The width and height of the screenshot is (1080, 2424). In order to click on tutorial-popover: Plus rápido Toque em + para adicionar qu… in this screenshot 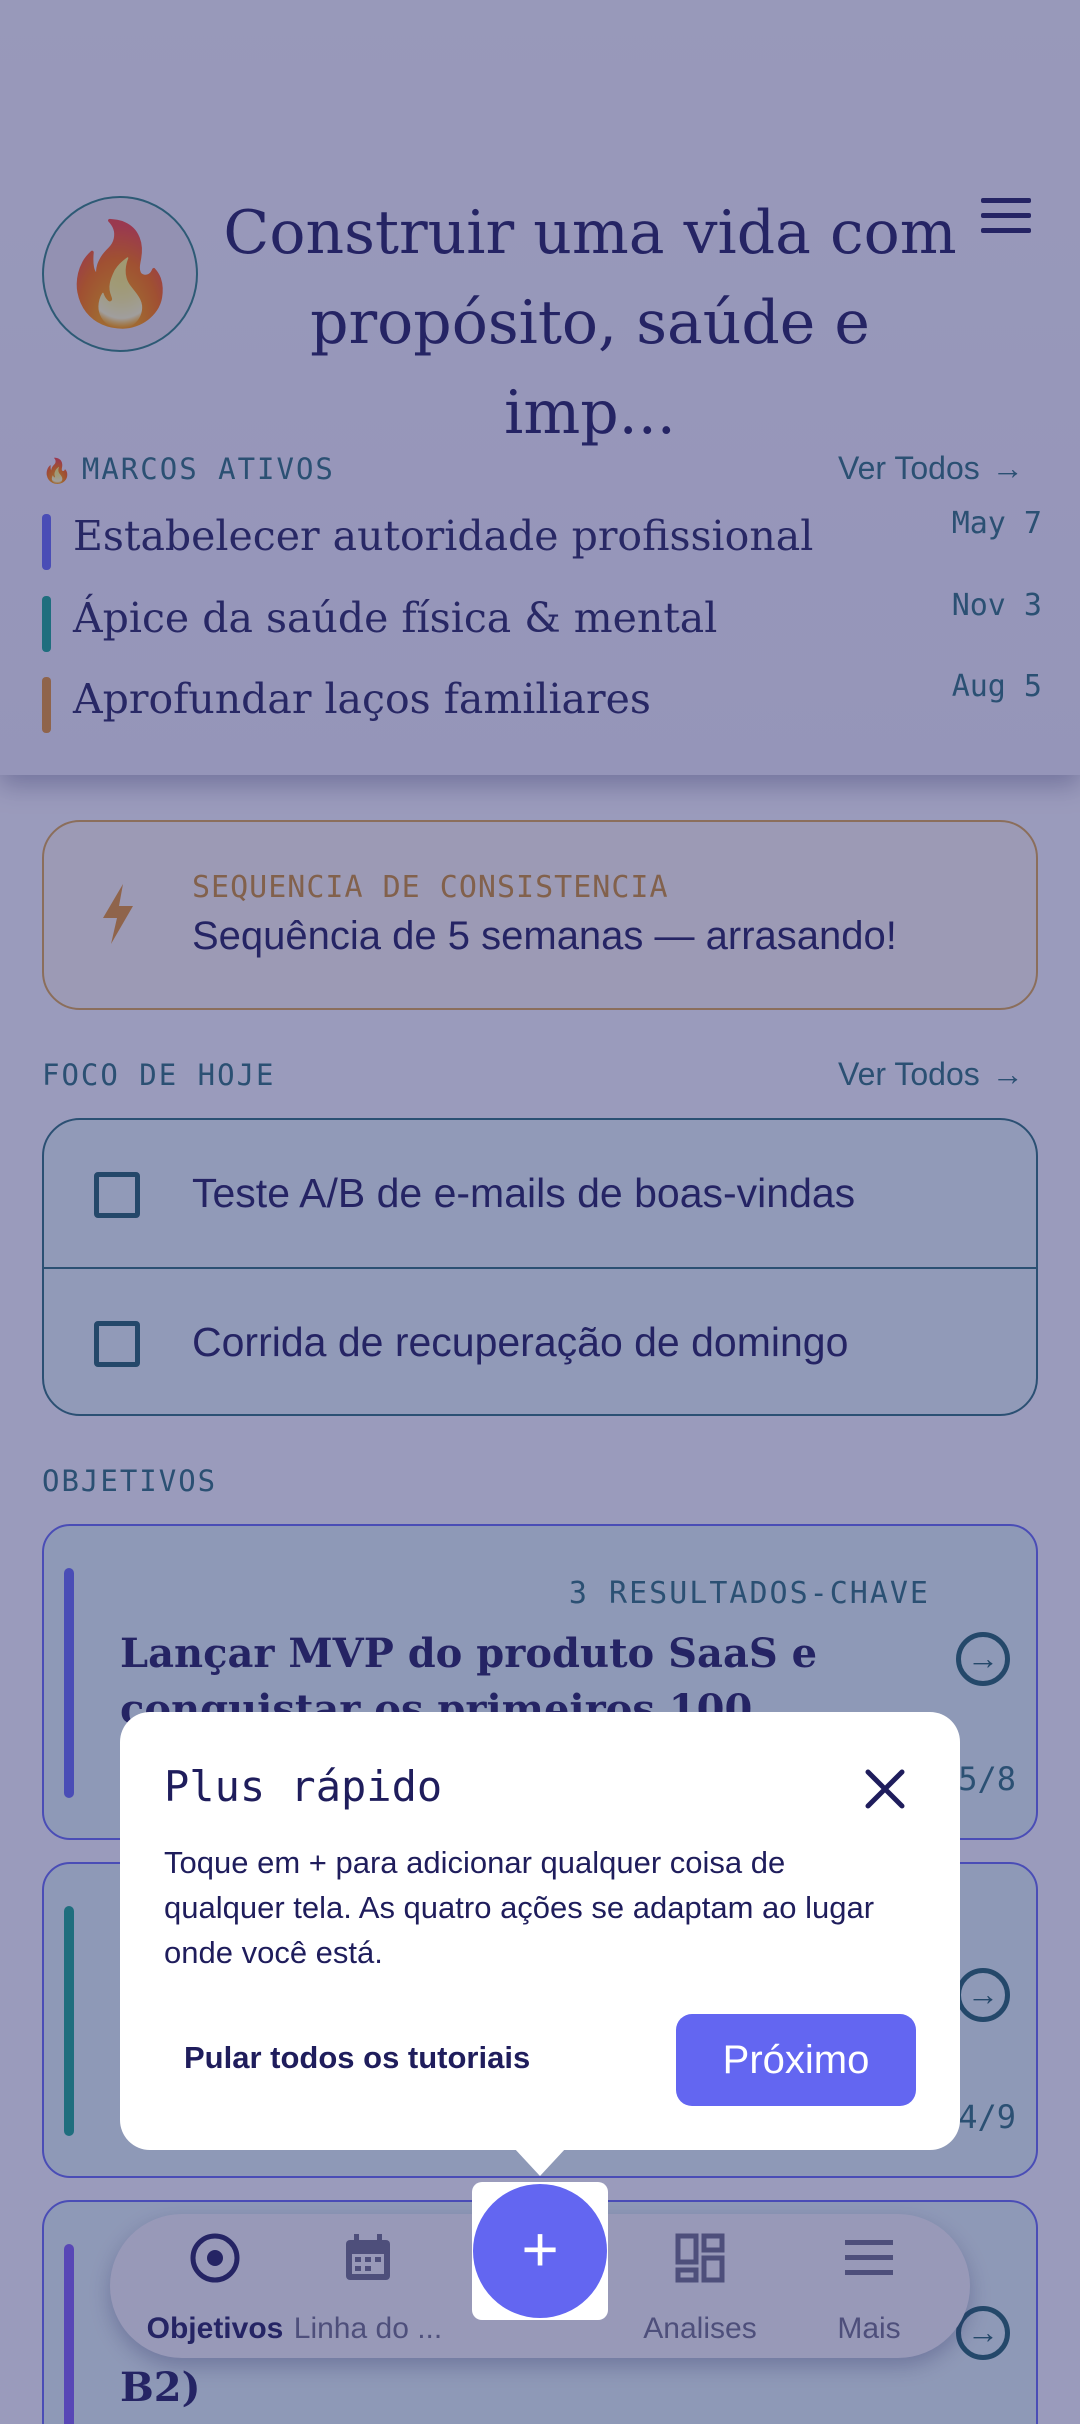, I will do `click(540, 1944)`.